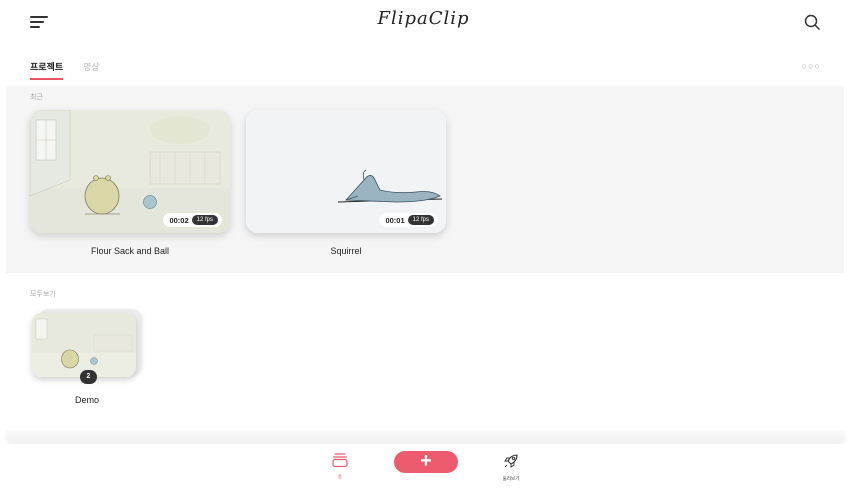 This screenshot has height=492, width=847. Describe the element at coordinates (423, 18) in the screenshot. I see `app-logo: FlipaClip` at that location.